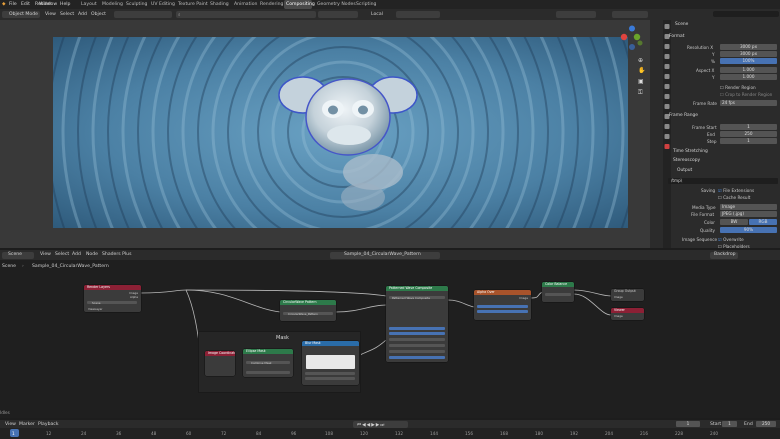 This screenshot has width=780, height=439. What do you see at coordinates (27, 424) in the screenshot?
I see `timeline-marker-menu: Marker` at bounding box center [27, 424].